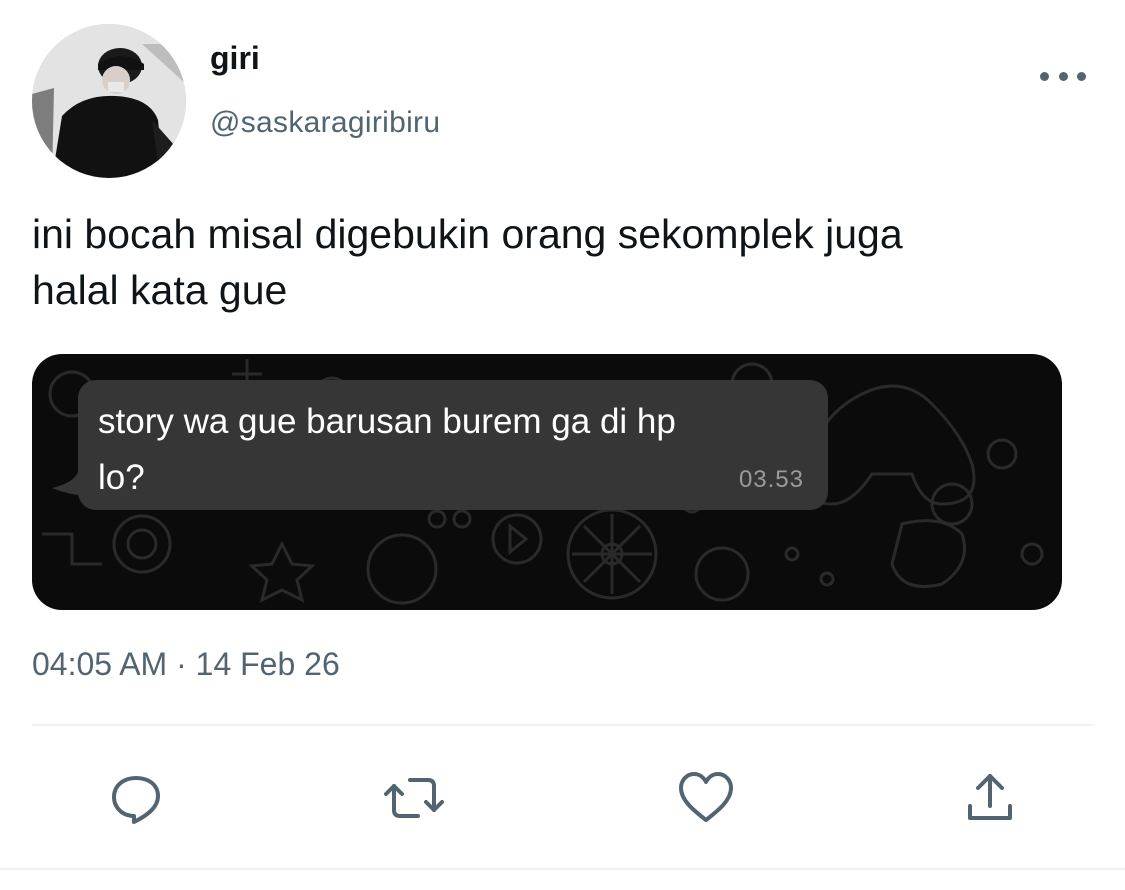 The image size is (1125, 890). What do you see at coordinates (387, 421) in the screenshot?
I see `chat-message-line: story wa gue barusan burem ga di hp` at bounding box center [387, 421].